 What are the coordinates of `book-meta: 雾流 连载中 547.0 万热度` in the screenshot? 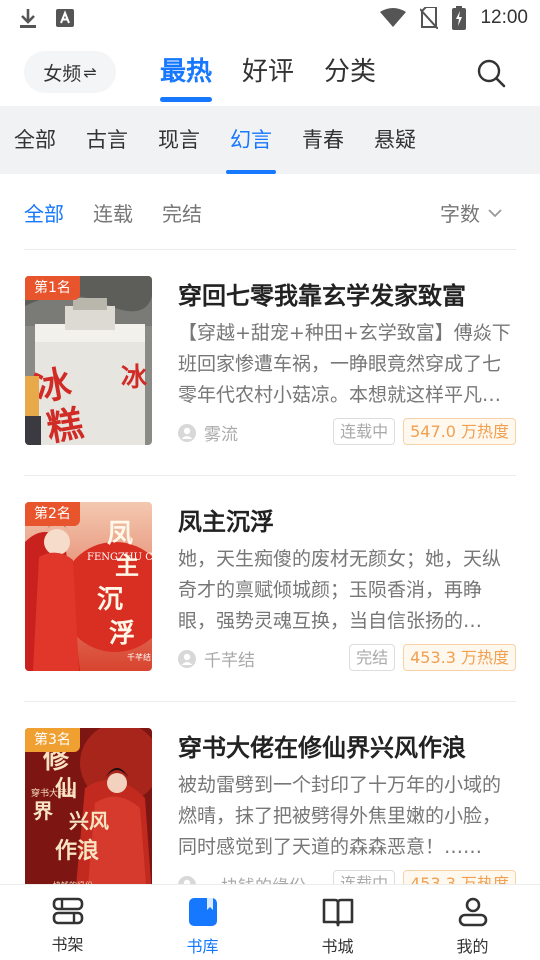 It's located at (347, 432).